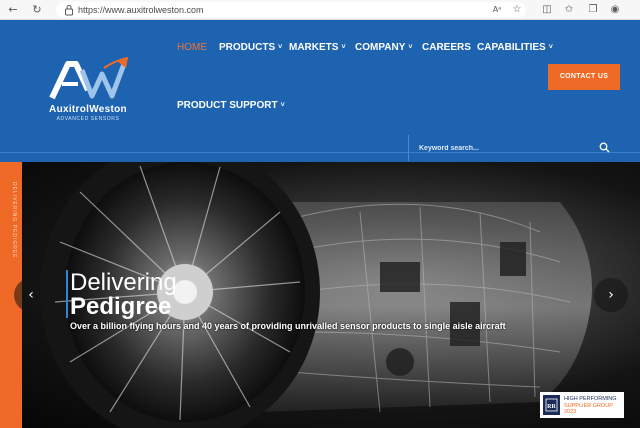  Describe the element at coordinates (590, 399) in the screenshot. I see `badge-line1: HIGH PERFORMING` at that location.